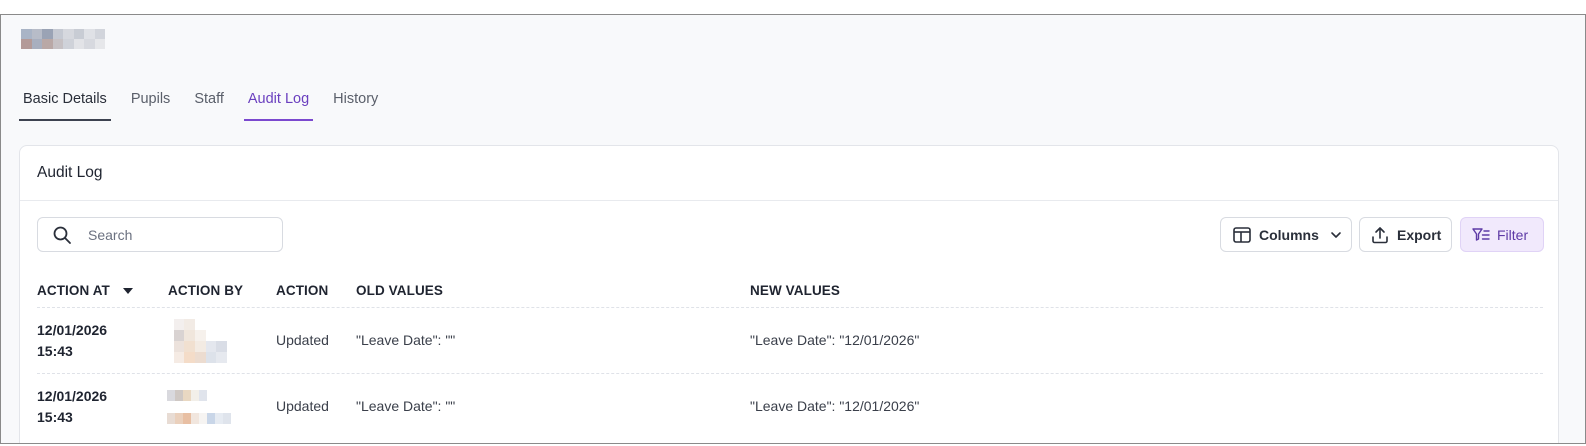  What do you see at coordinates (1289, 234) in the screenshot?
I see `columns-label: Columns` at bounding box center [1289, 234].